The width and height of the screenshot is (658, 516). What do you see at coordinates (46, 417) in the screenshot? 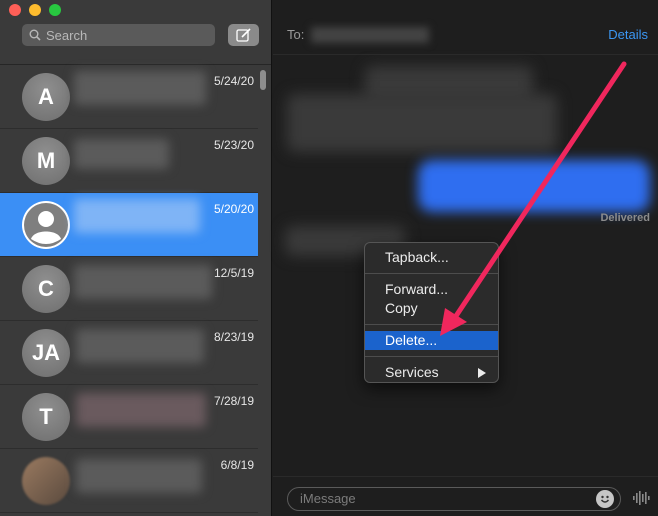
I see `avatar: T` at bounding box center [46, 417].